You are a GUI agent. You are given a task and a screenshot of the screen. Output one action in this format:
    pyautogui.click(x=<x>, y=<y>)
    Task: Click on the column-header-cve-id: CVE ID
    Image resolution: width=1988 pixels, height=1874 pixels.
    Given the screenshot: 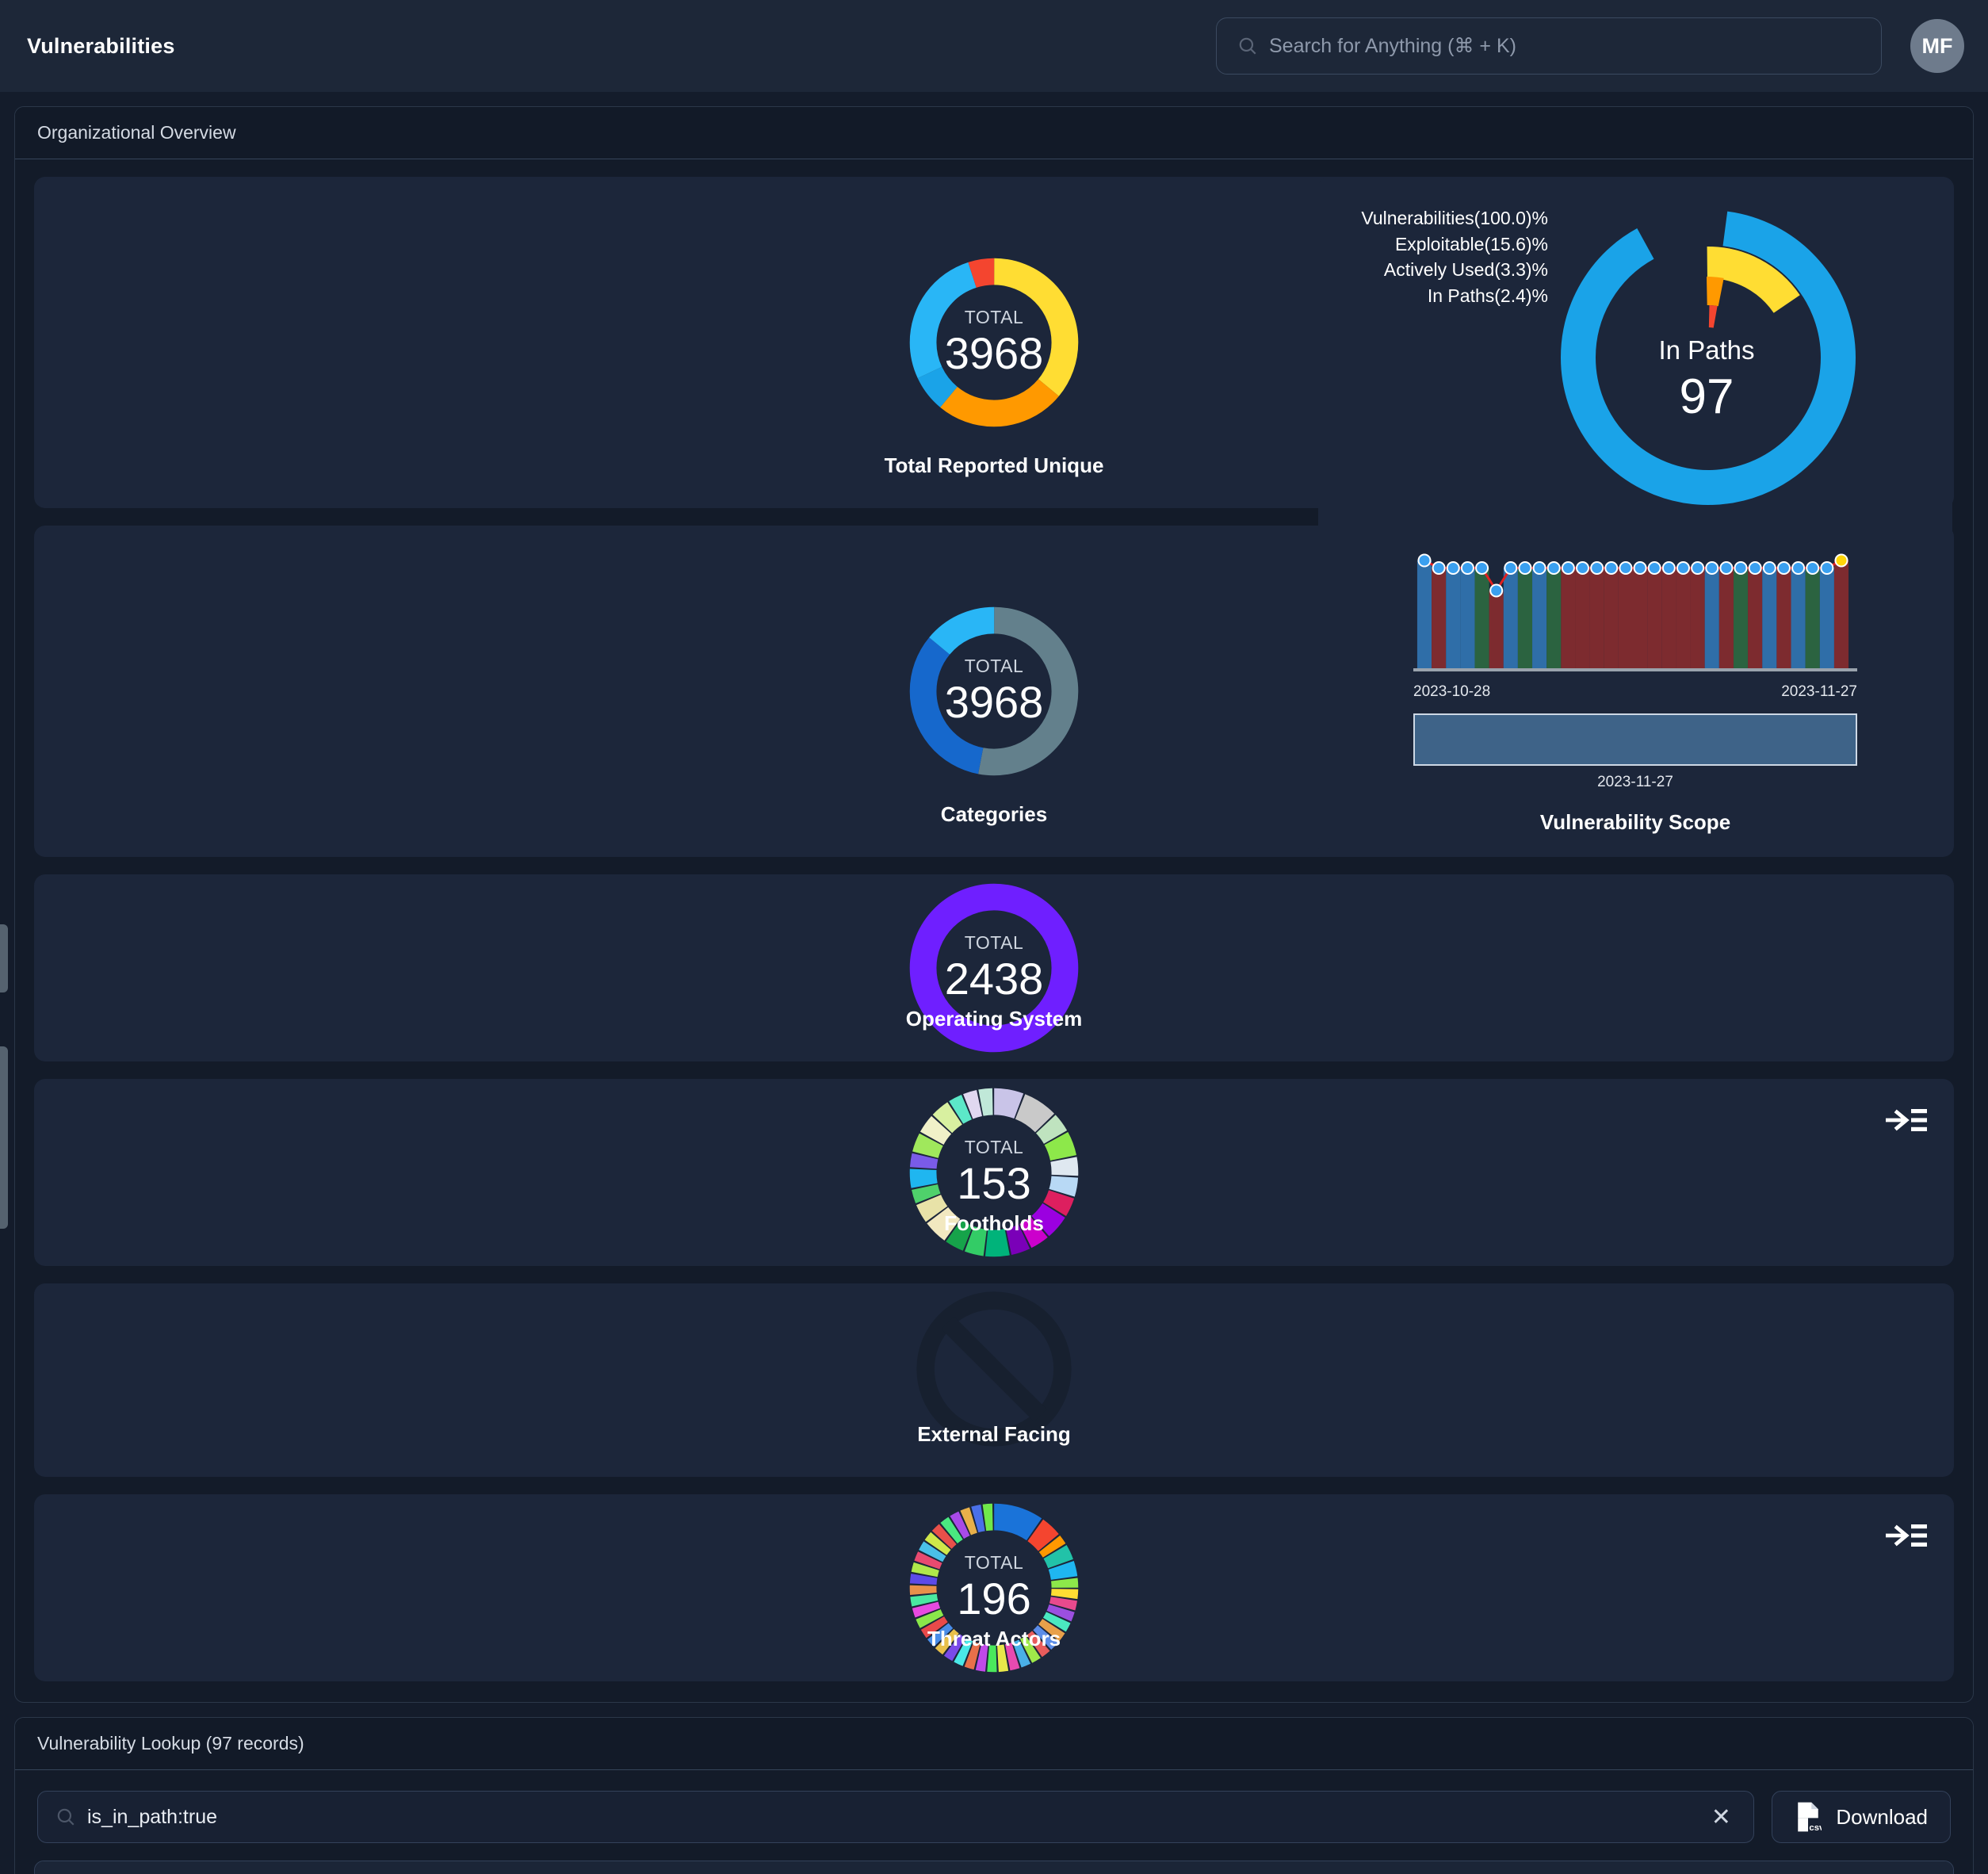 What is the action you would take?
    pyautogui.click(x=220, y=1867)
    